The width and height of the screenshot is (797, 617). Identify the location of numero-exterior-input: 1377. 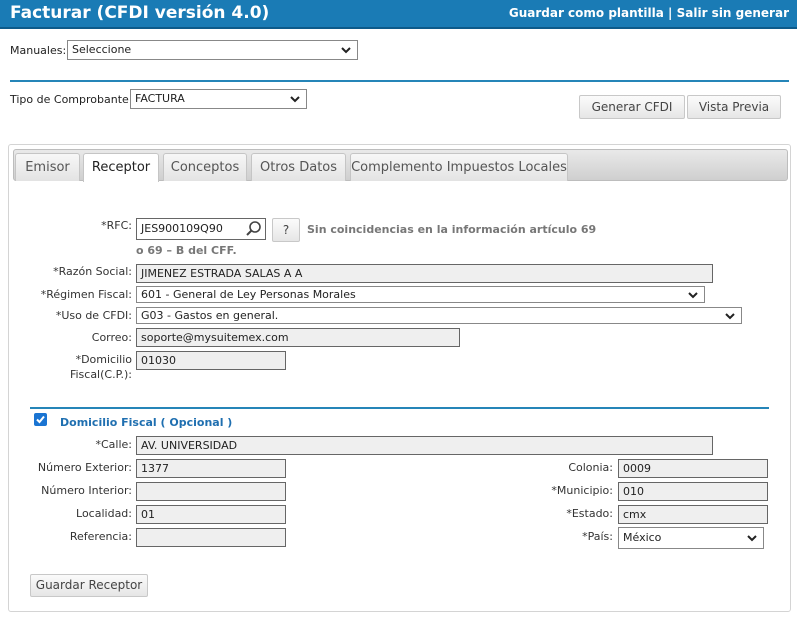
(211, 468).